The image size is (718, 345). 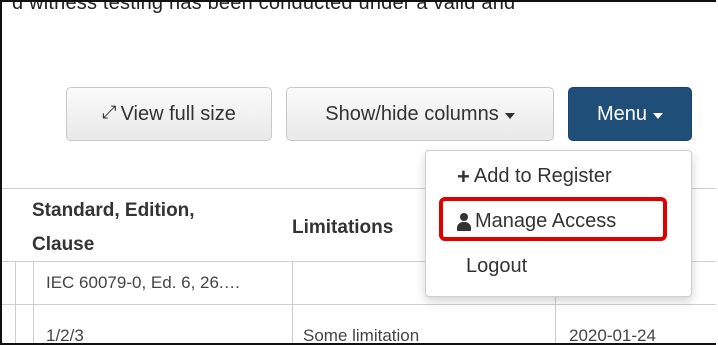 I want to click on show-hide-columns-label: Show/hide columns, so click(x=412, y=113).